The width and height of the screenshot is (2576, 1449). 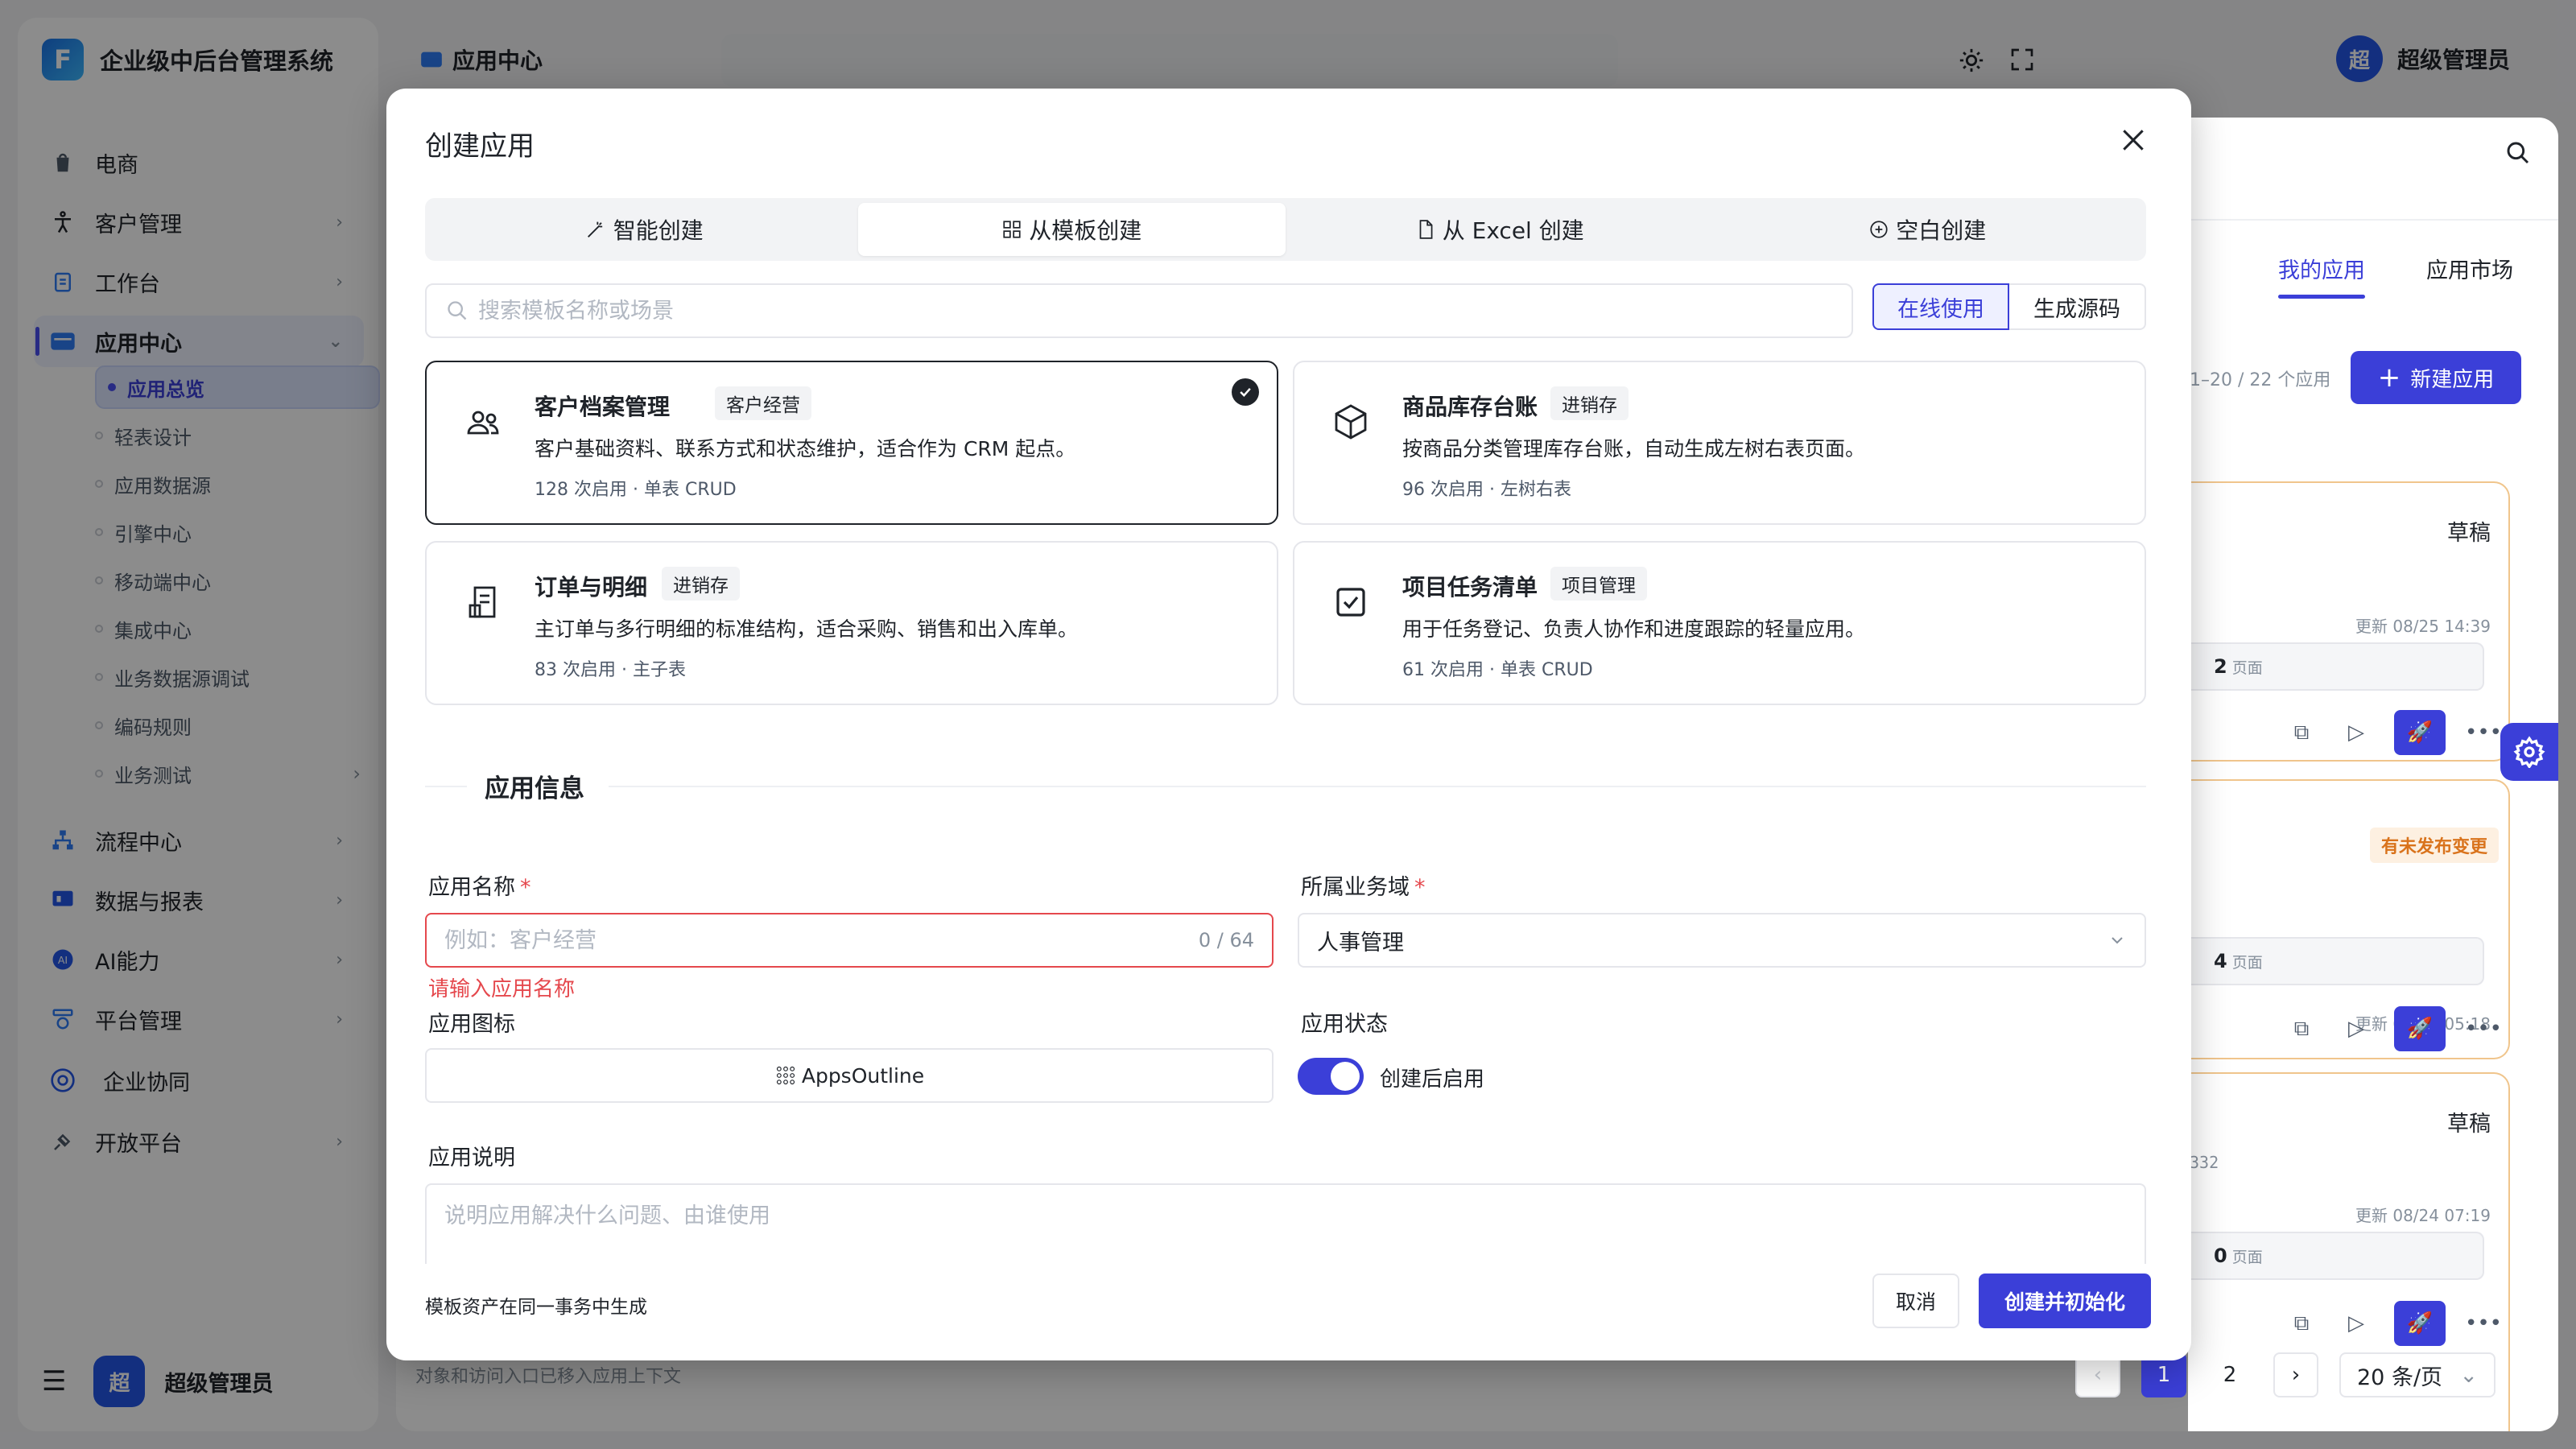 I want to click on template-name: 商品库存台账, so click(x=1470, y=407).